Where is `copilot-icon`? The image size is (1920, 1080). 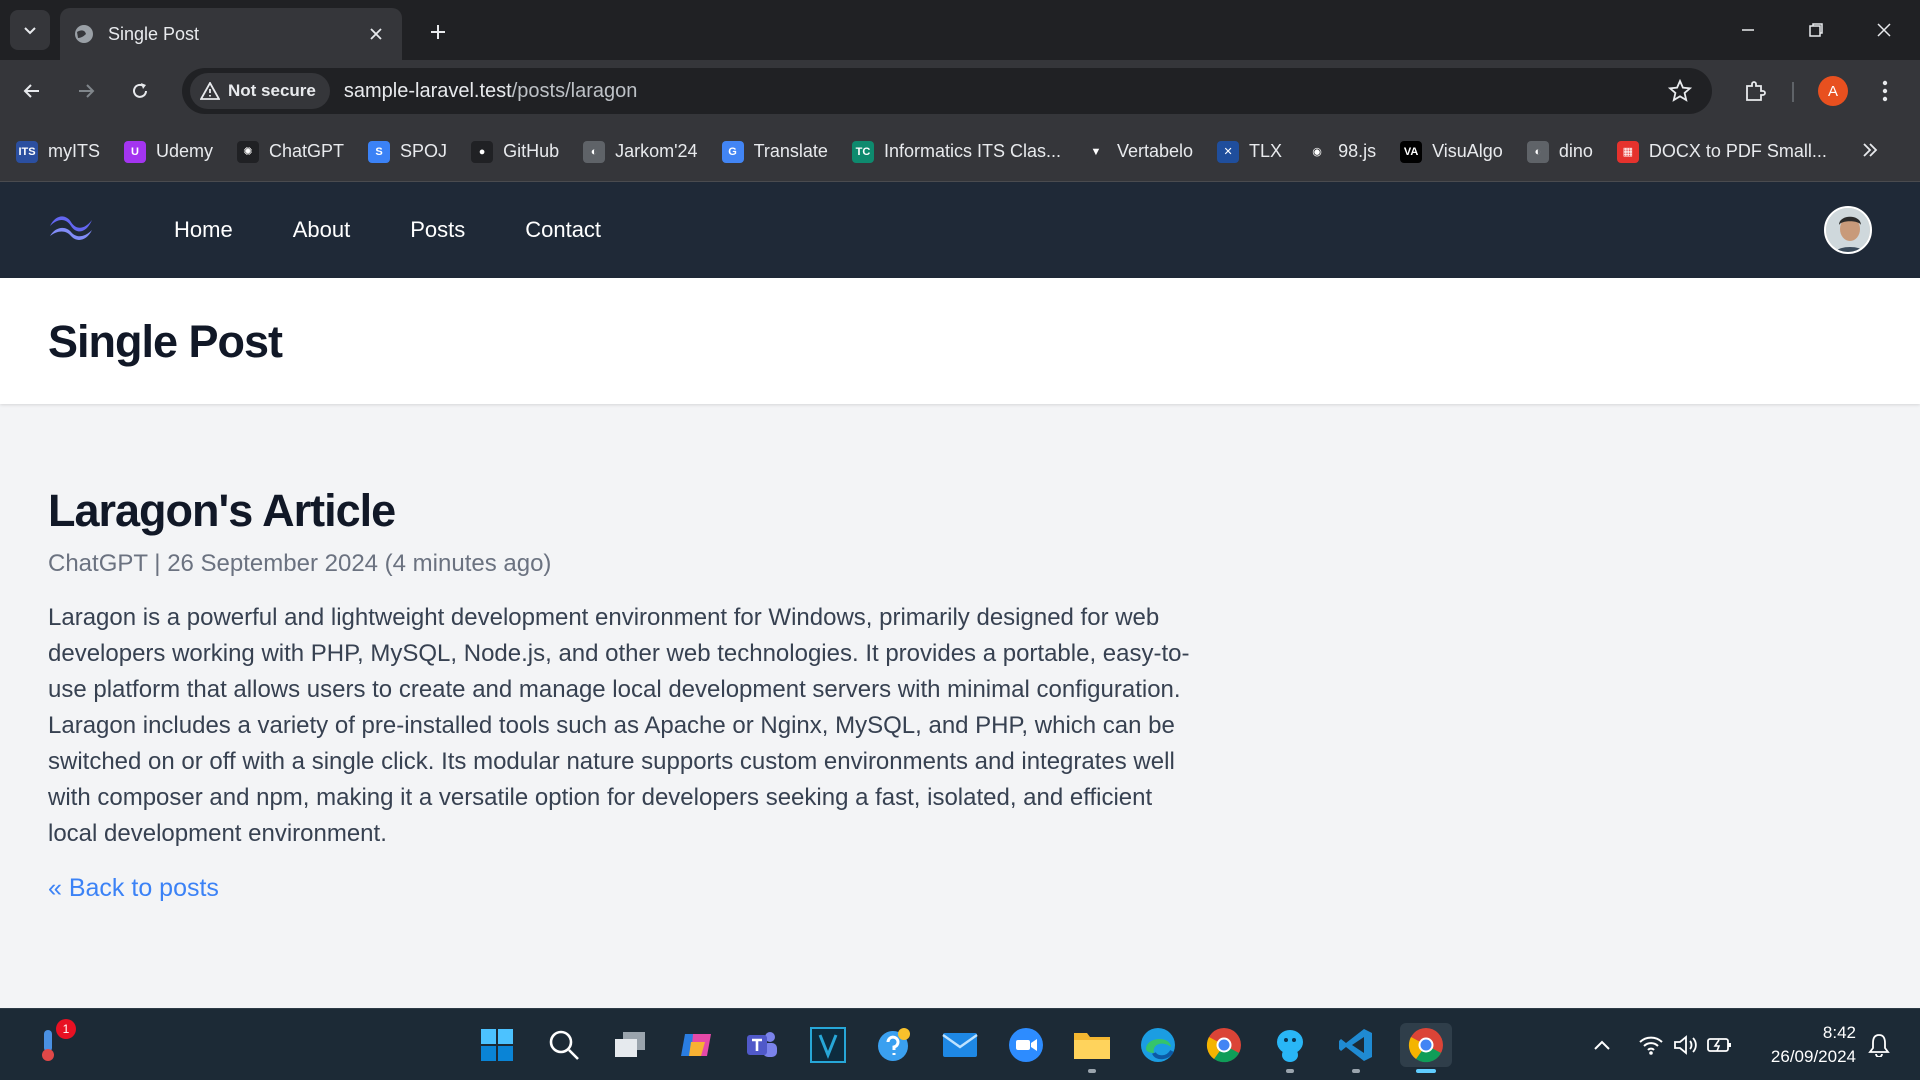 copilot-icon is located at coordinates (696, 1045).